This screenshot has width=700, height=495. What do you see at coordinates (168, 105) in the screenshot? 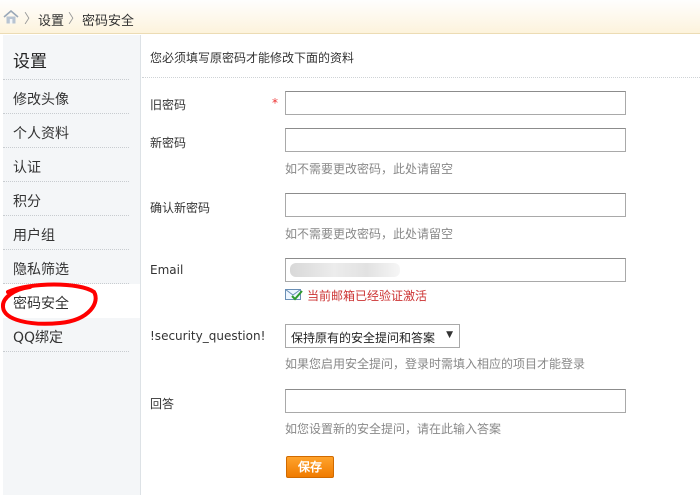
I see `old-password-label: 旧密码` at bounding box center [168, 105].